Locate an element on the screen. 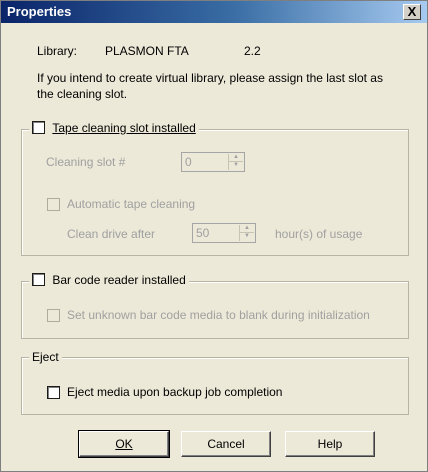 This screenshot has height=472, width=428. barcode-checkbox is located at coordinates (38, 279).